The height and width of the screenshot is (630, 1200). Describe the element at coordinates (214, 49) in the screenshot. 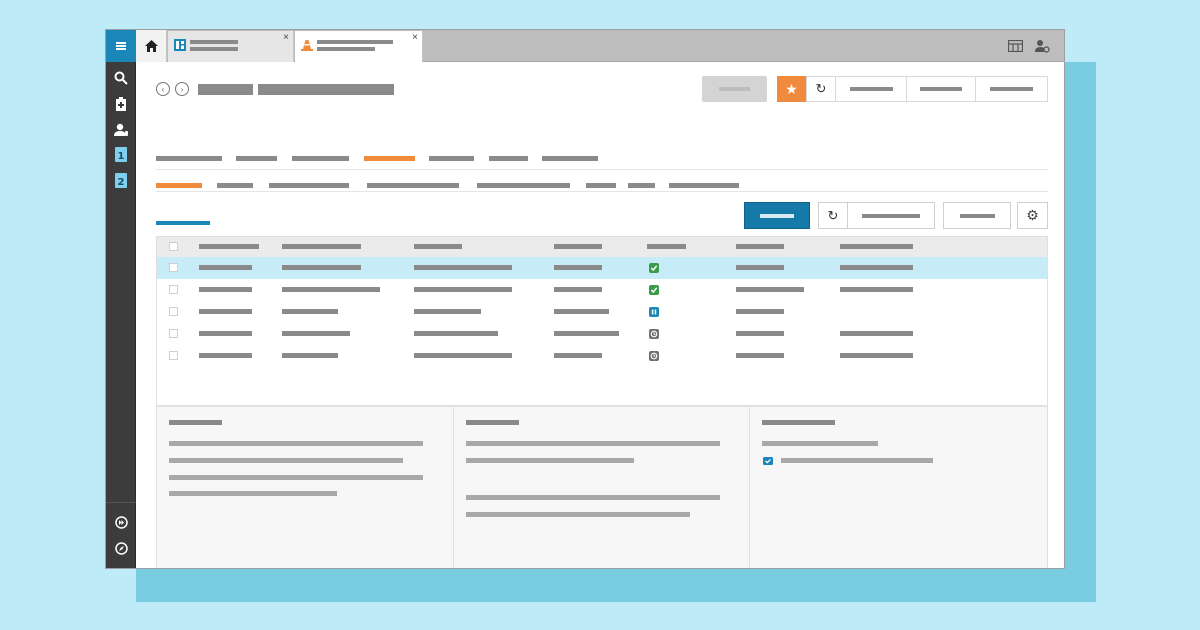

I see `tab-1-subtitle` at that location.